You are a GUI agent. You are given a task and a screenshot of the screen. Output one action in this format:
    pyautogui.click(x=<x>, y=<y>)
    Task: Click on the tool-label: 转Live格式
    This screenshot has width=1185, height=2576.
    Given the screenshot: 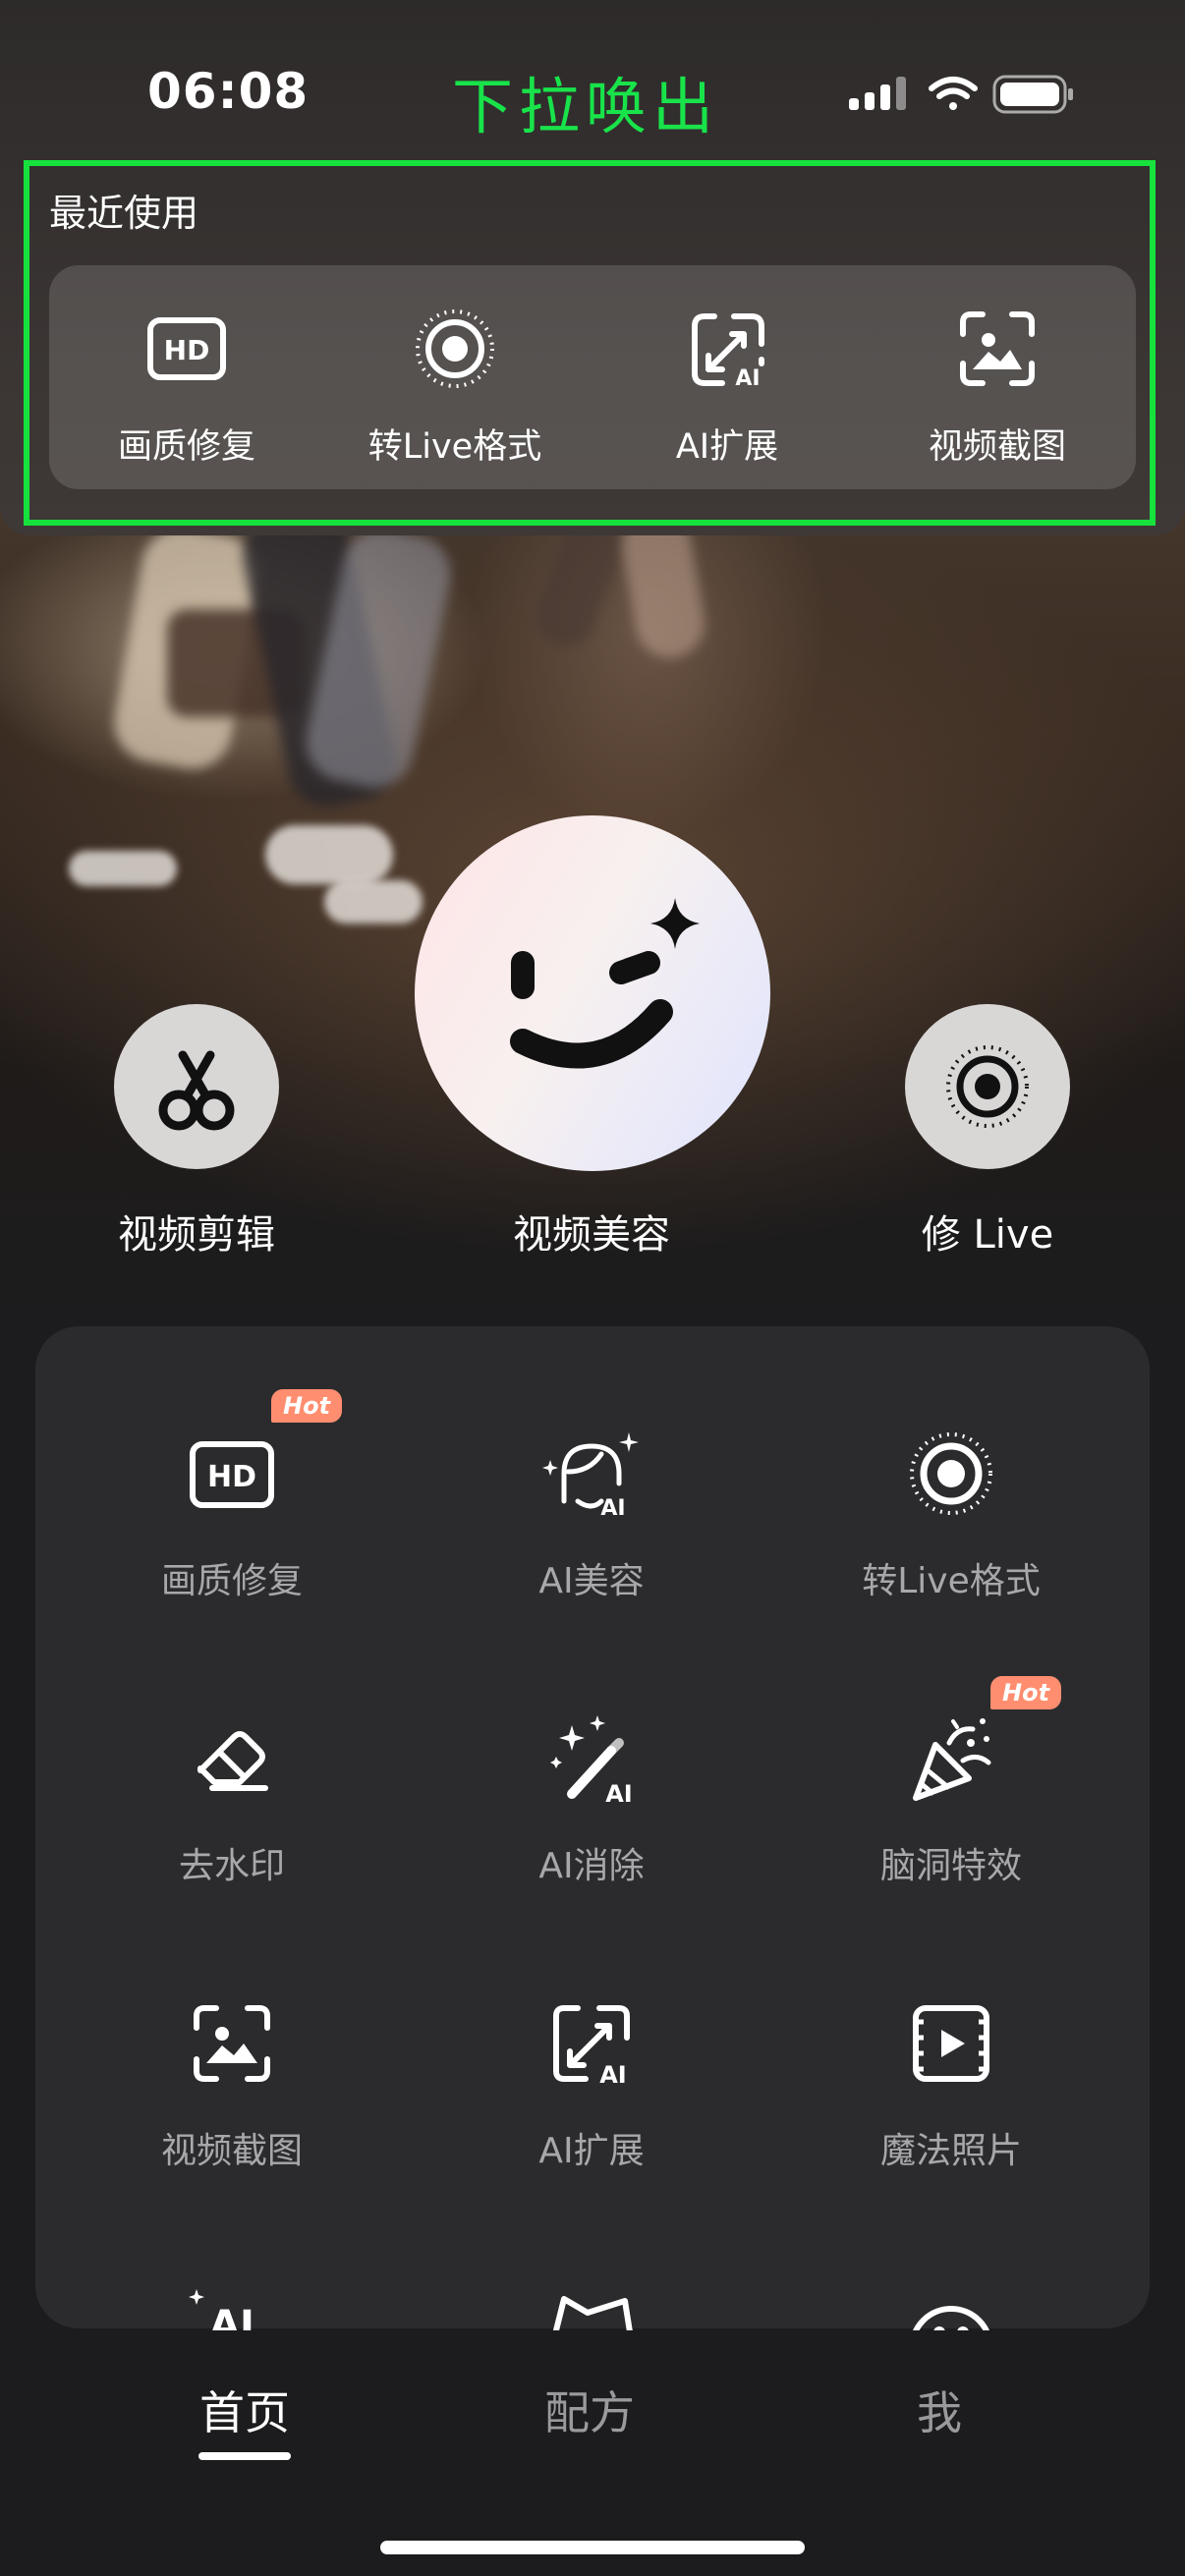 What is the action you would take?
    pyautogui.click(x=952, y=1581)
    